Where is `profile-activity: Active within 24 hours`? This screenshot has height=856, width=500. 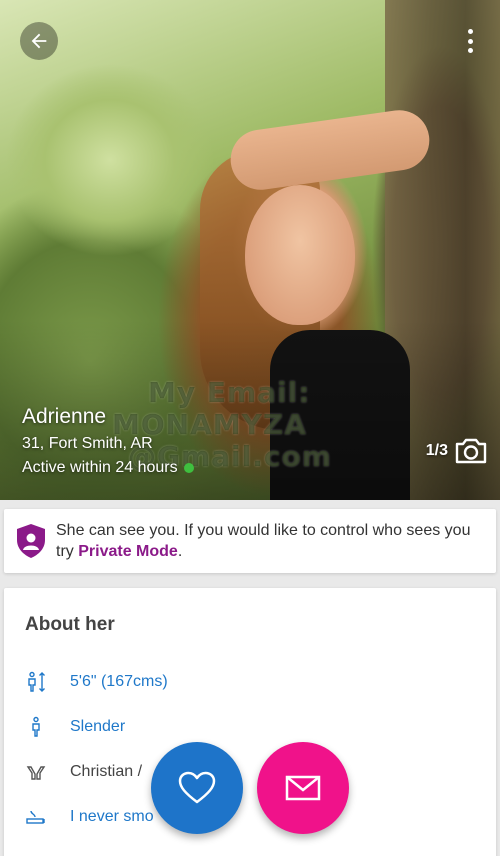
profile-activity: Active within 24 hours is located at coordinates (108, 468).